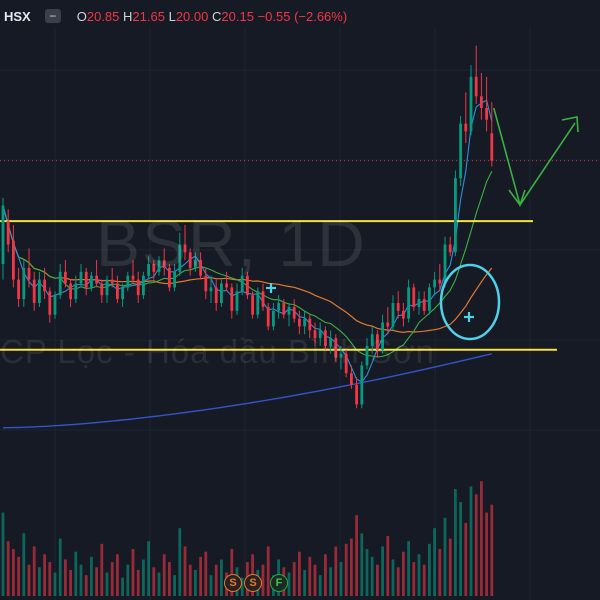  Describe the element at coordinates (52, 16) in the screenshot. I see `collapse-legend-button: −` at that location.